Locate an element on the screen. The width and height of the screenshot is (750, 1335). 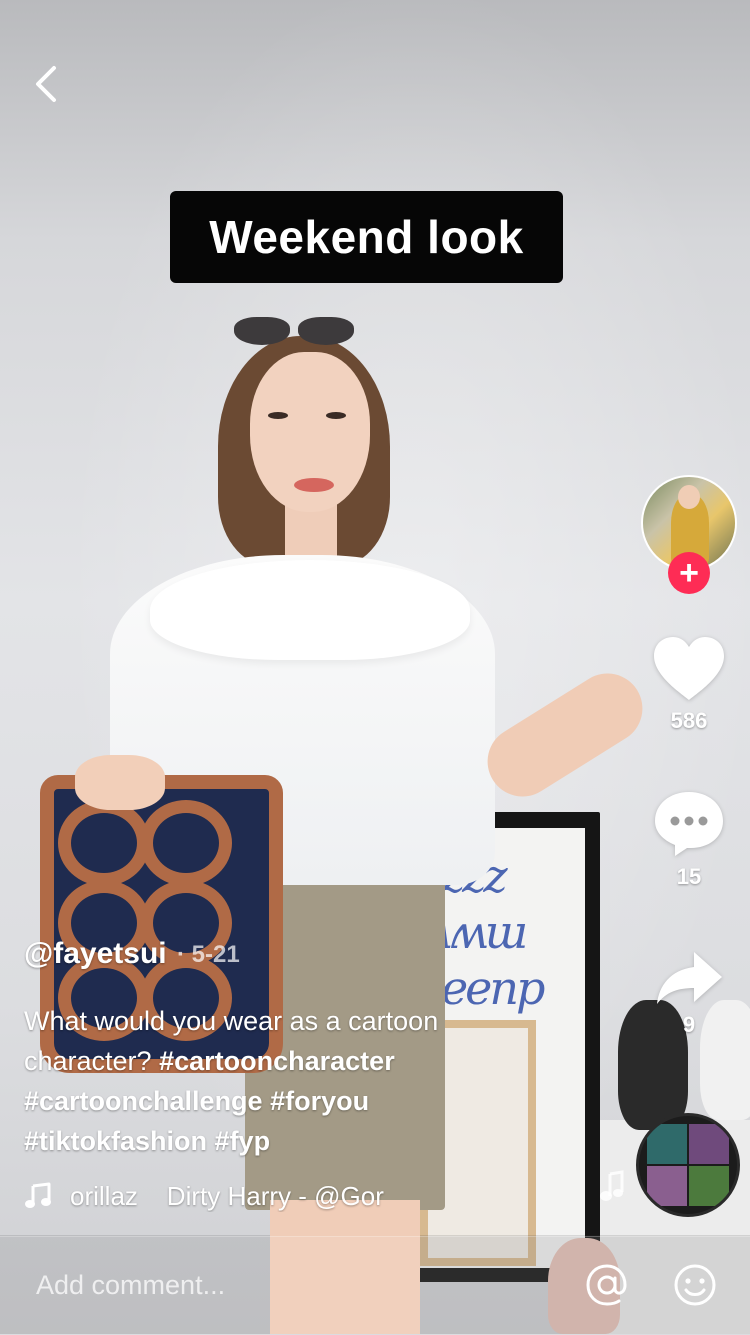
follow-button: + is located at coordinates (689, 573).